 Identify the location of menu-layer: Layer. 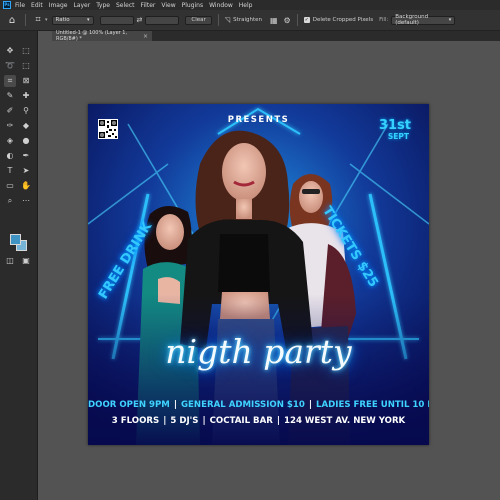
(81, 5).